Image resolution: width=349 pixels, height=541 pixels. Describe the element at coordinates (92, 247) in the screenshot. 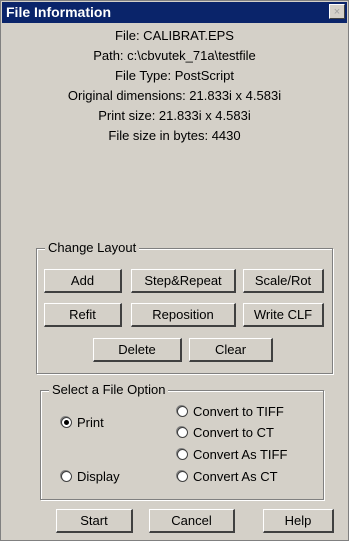

I see `change-layout-label: Change Layout` at that location.